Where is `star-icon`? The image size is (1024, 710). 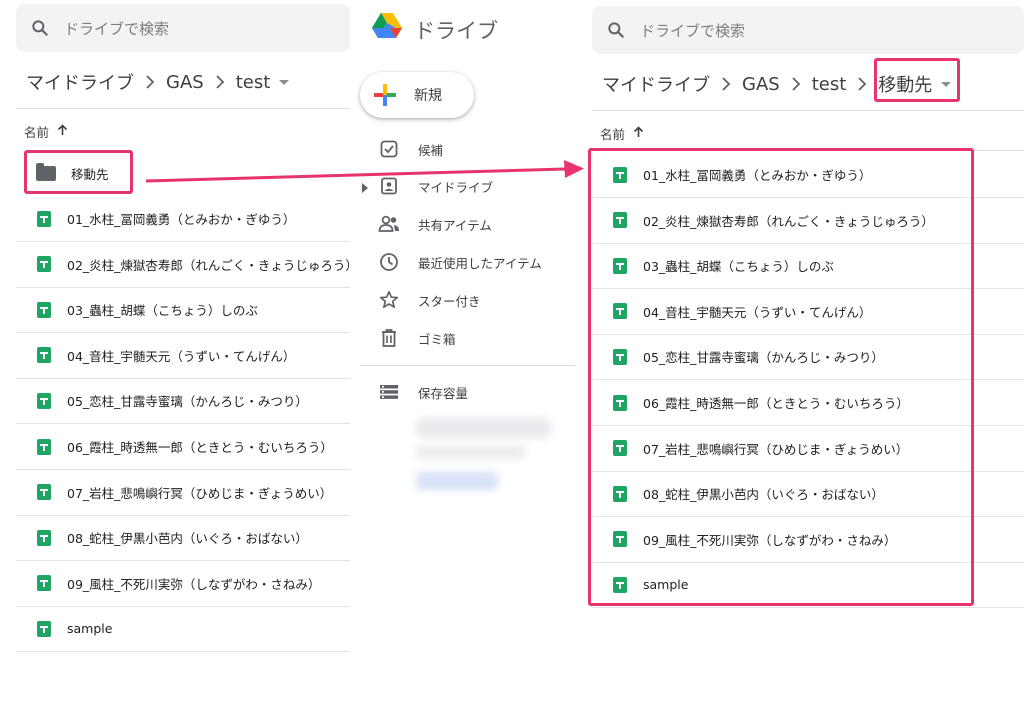 star-icon is located at coordinates (389, 300).